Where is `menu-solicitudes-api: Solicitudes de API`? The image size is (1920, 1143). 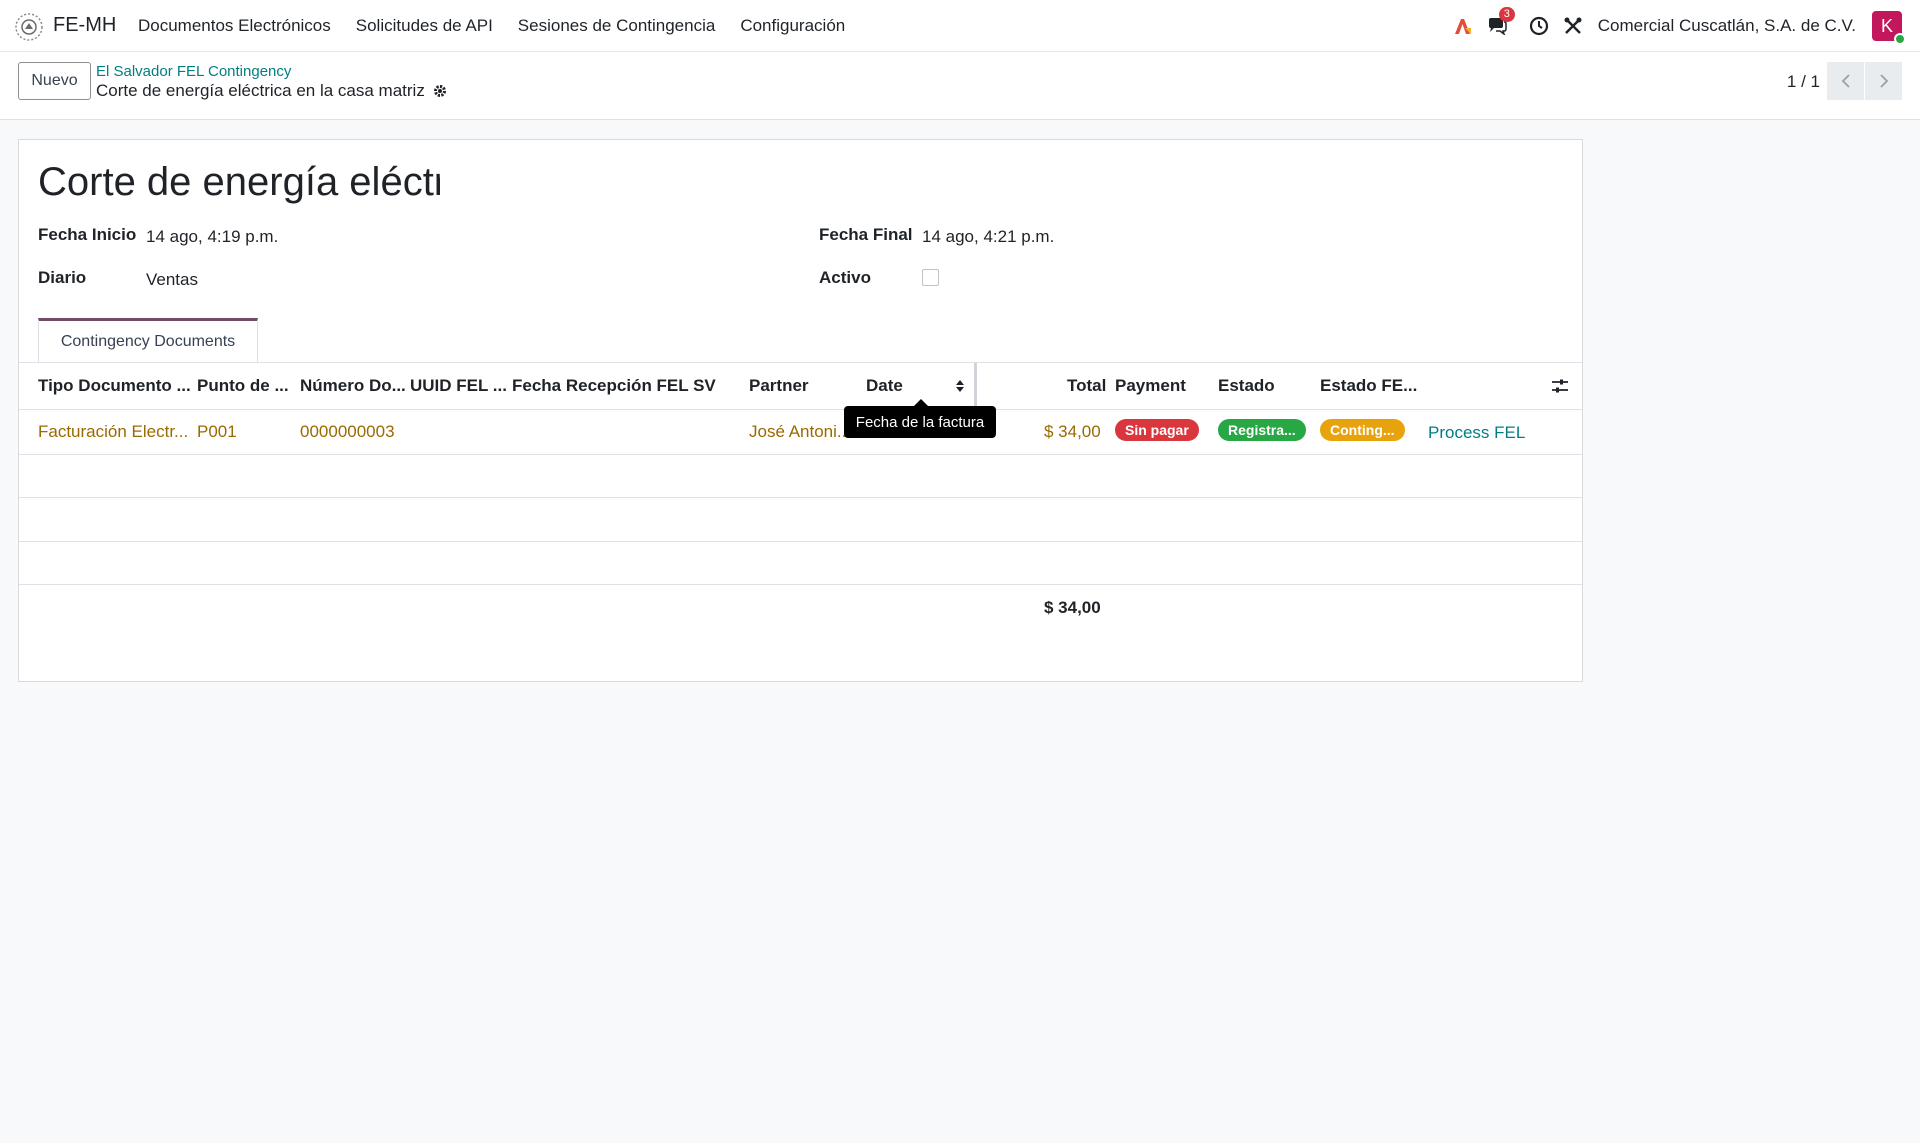 menu-solicitudes-api: Solicitudes de API is located at coordinates (424, 26).